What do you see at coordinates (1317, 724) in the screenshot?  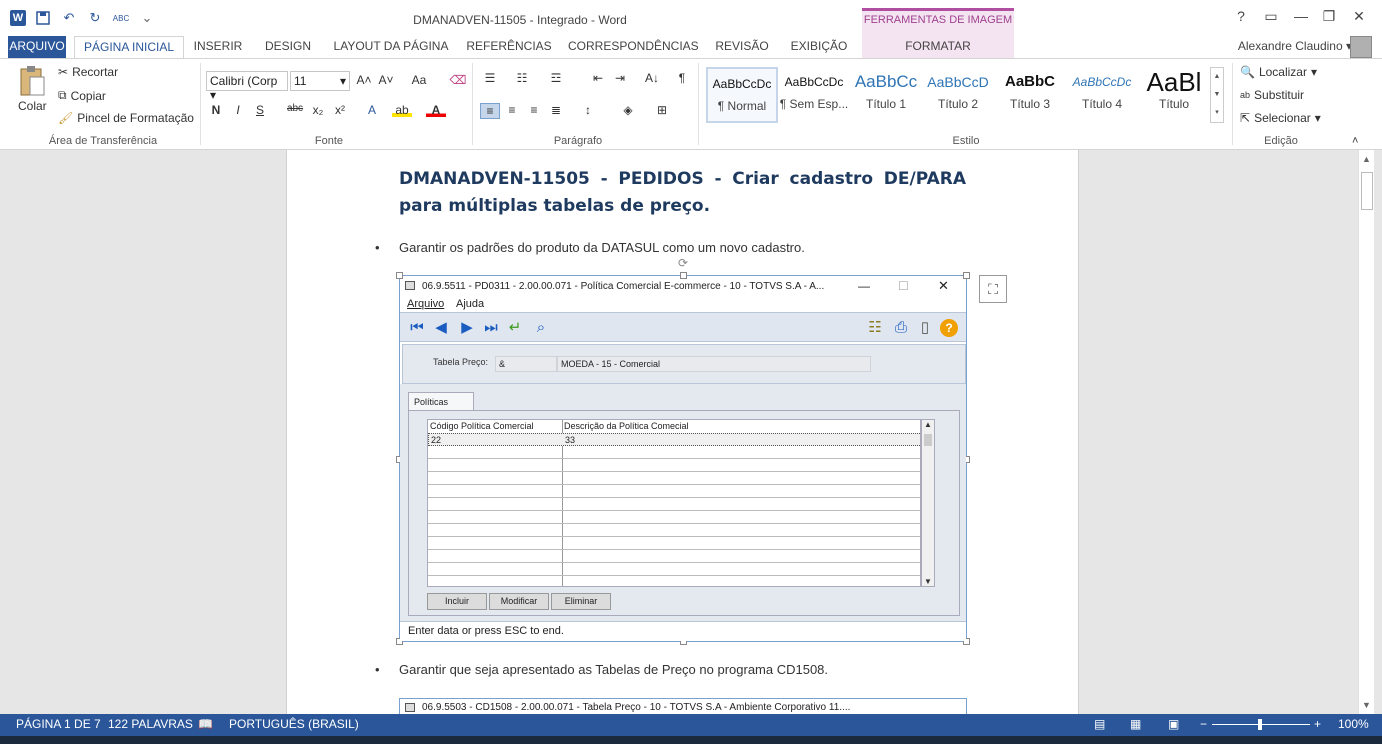 I see `zoom-in-icon: +` at bounding box center [1317, 724].